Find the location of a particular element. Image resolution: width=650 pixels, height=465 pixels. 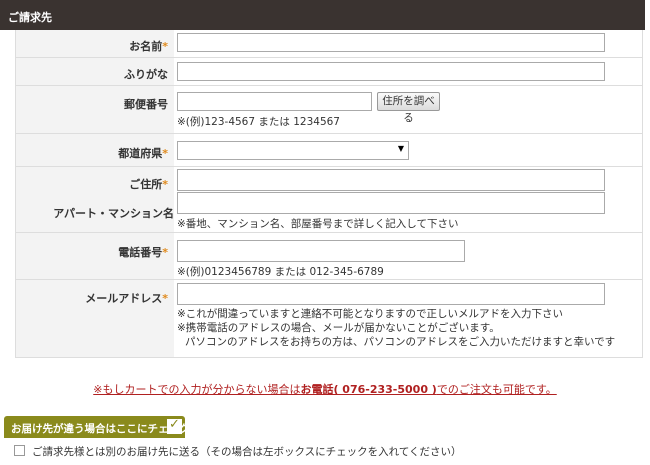

email-hint-2: ※携帯電話のアドレスの場合、メールが届かないことがございます。 is located at coordinates (338, 328).